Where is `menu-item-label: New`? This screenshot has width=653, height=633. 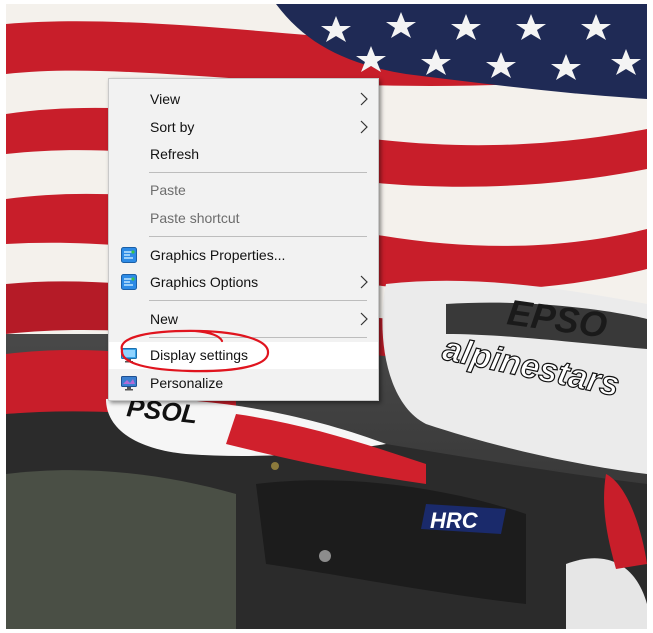
menu-item-label: New is located at coordinates (164, 319).